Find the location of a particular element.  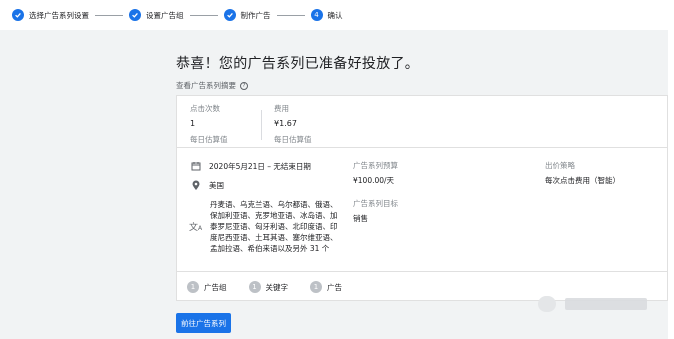

divider is located at coordinates (261, 125).